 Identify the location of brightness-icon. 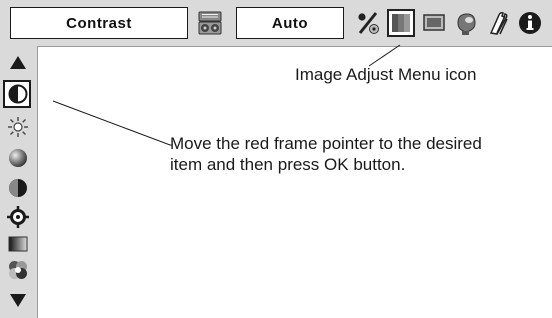
(18, 127).